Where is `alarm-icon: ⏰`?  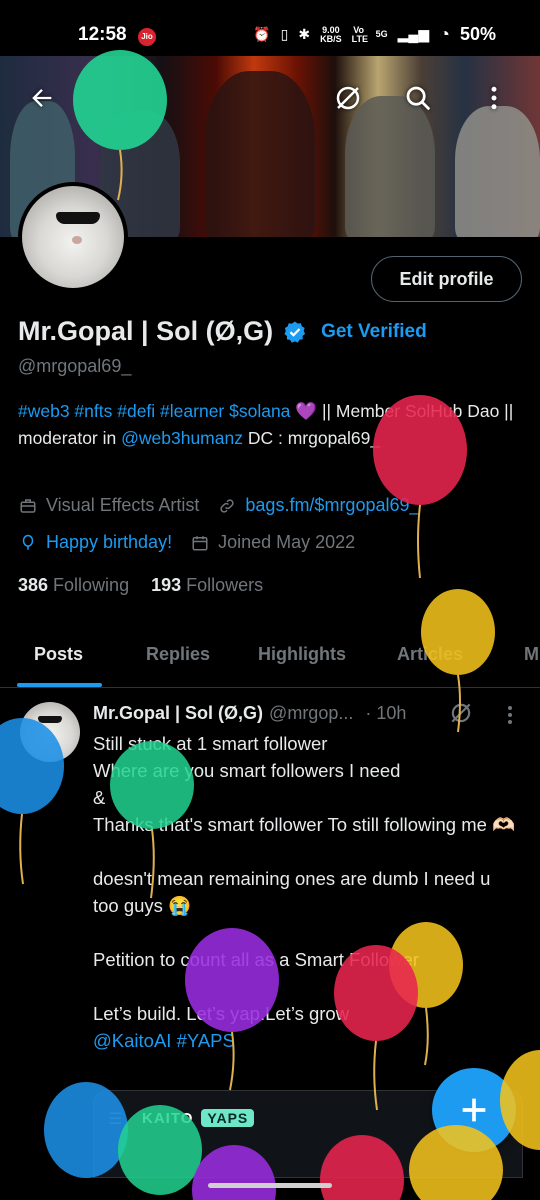
alarm-icon: ⏰ is located at coordinates (262, 34).